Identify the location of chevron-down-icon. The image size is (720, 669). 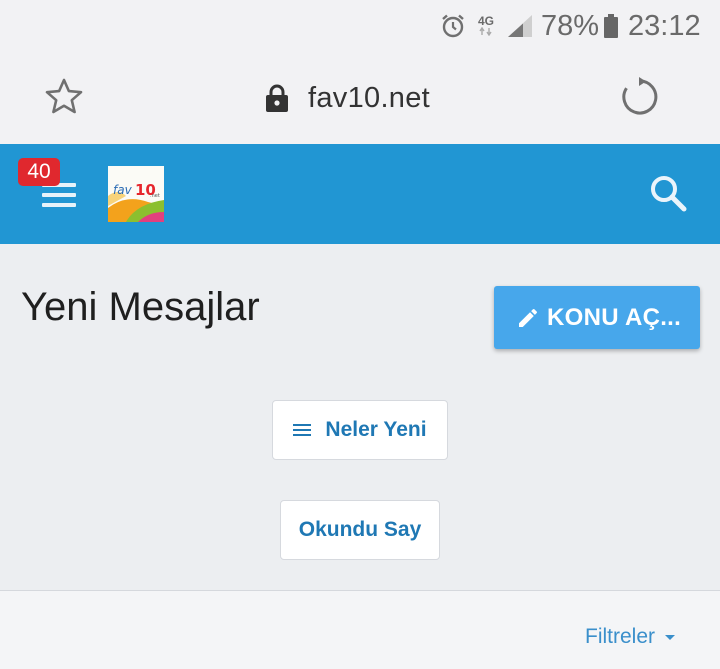
(670, 637).